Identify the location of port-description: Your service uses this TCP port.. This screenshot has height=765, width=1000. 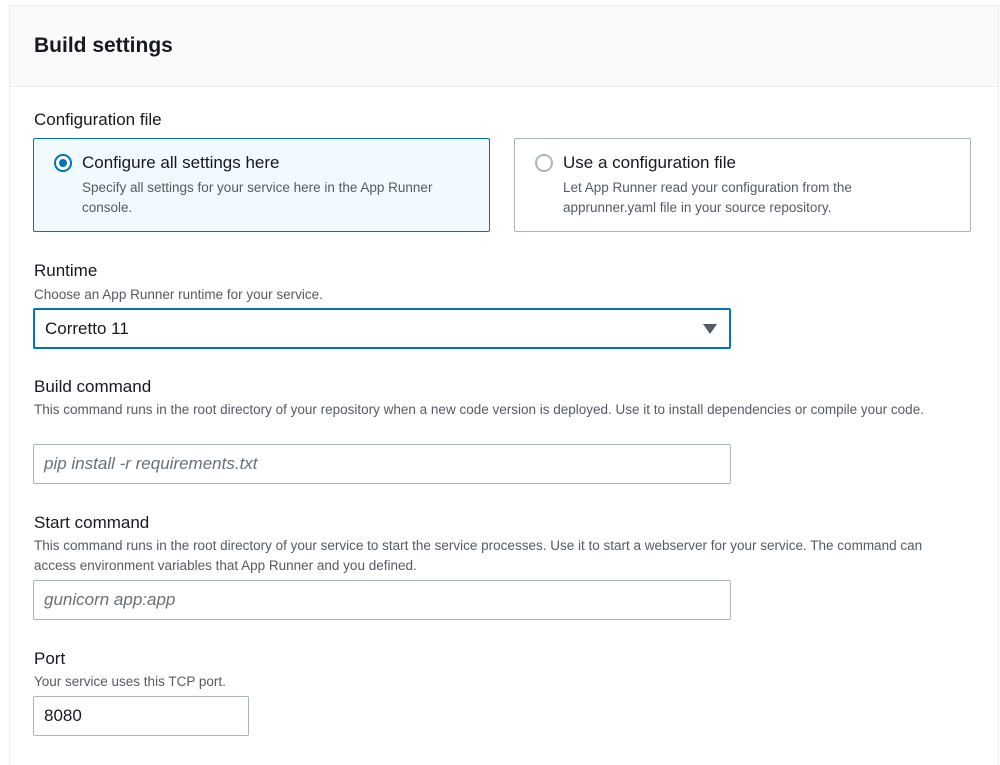
(130, 681).